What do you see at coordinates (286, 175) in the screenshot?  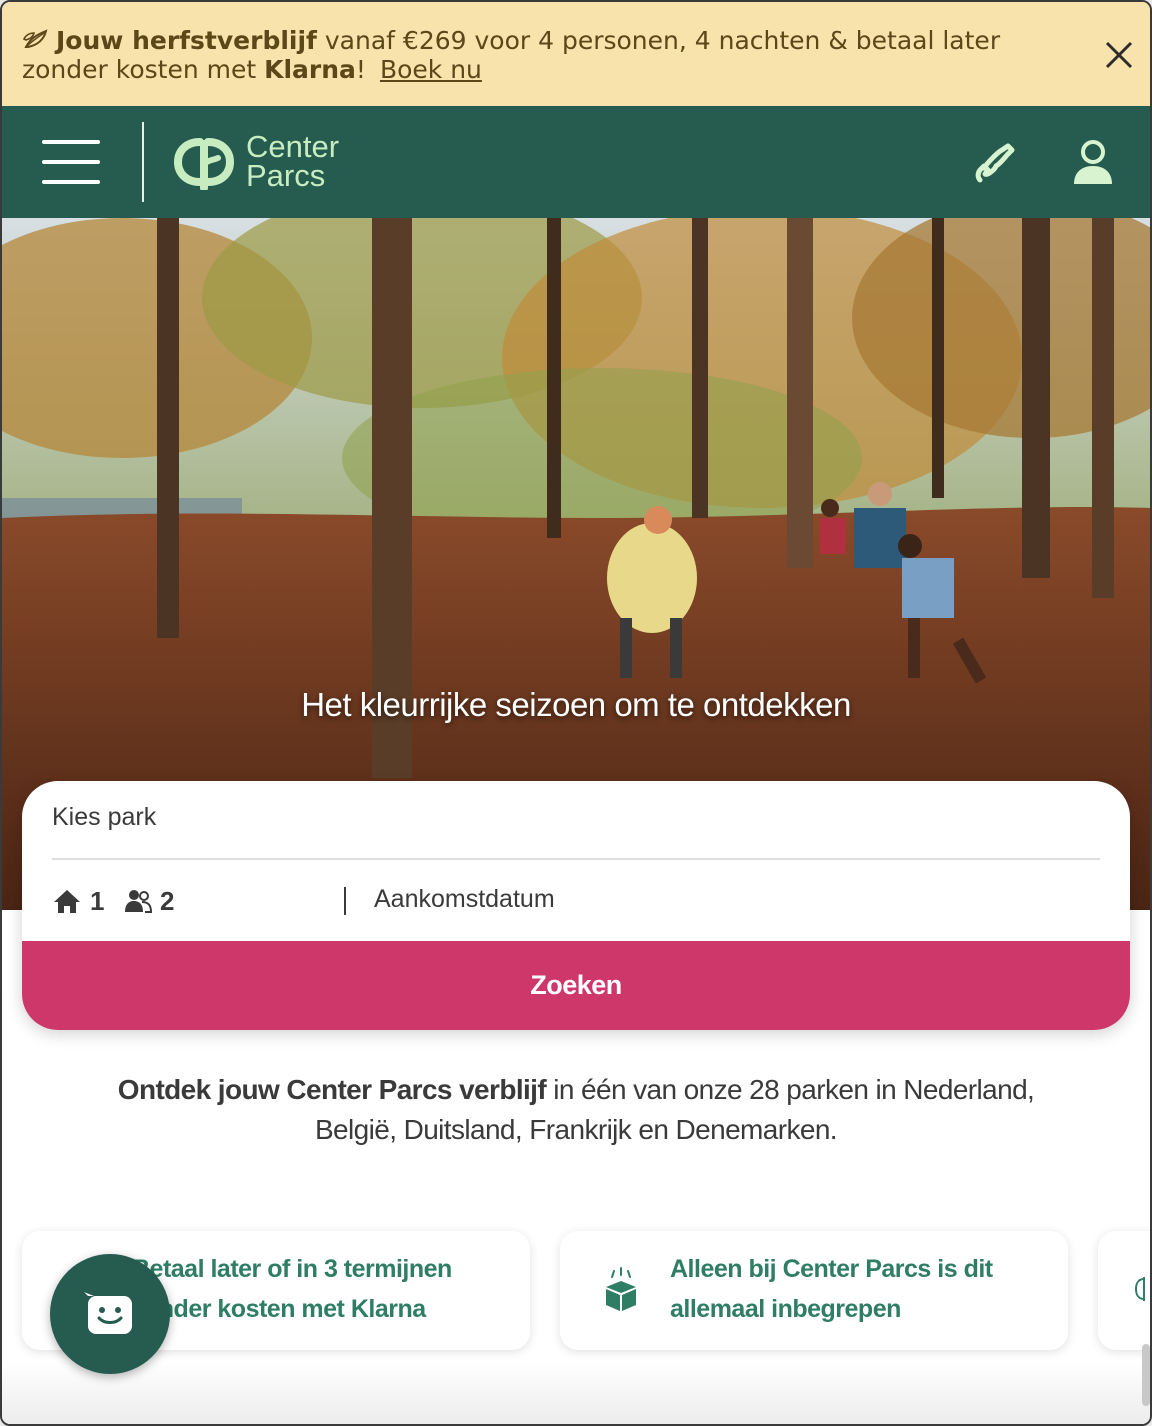 I see `logo-line-2: Parcs` at bounding box center [286, 175].